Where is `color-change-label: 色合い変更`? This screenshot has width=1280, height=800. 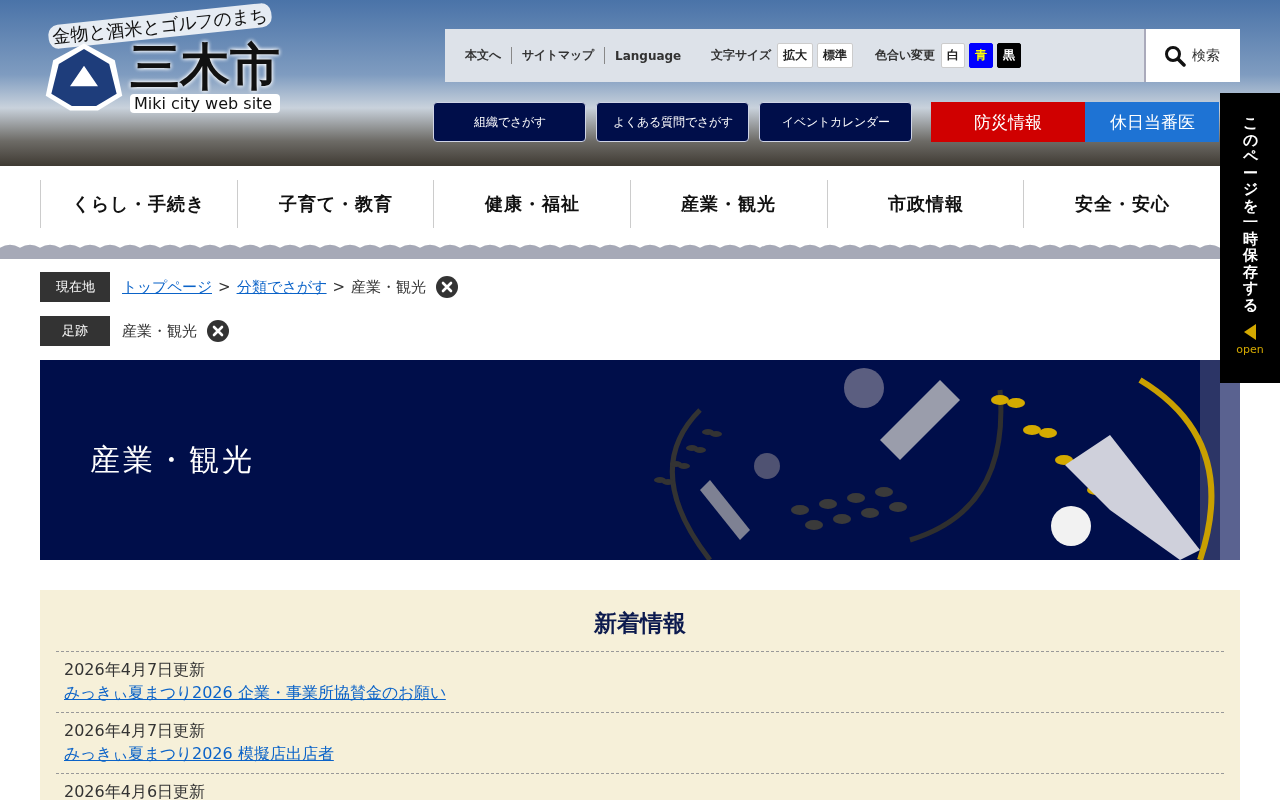
color-change-label: 色合い変更 is located at coordinates (905, 55).